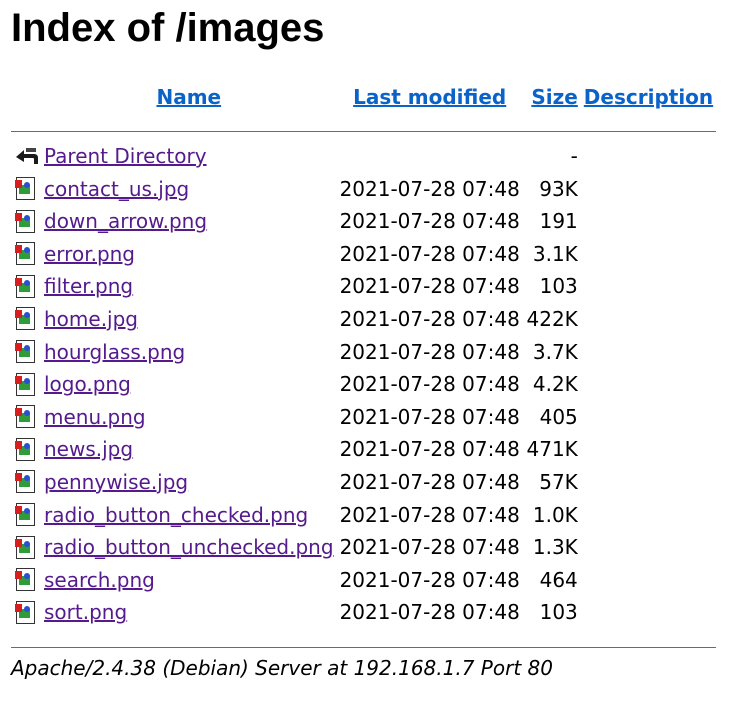 This screenshot has height=718, width=752. What do you see at coordinates (91, 319) in the screenshot?
I see `file-link: home.jpg` at bounding box center [91, 319].